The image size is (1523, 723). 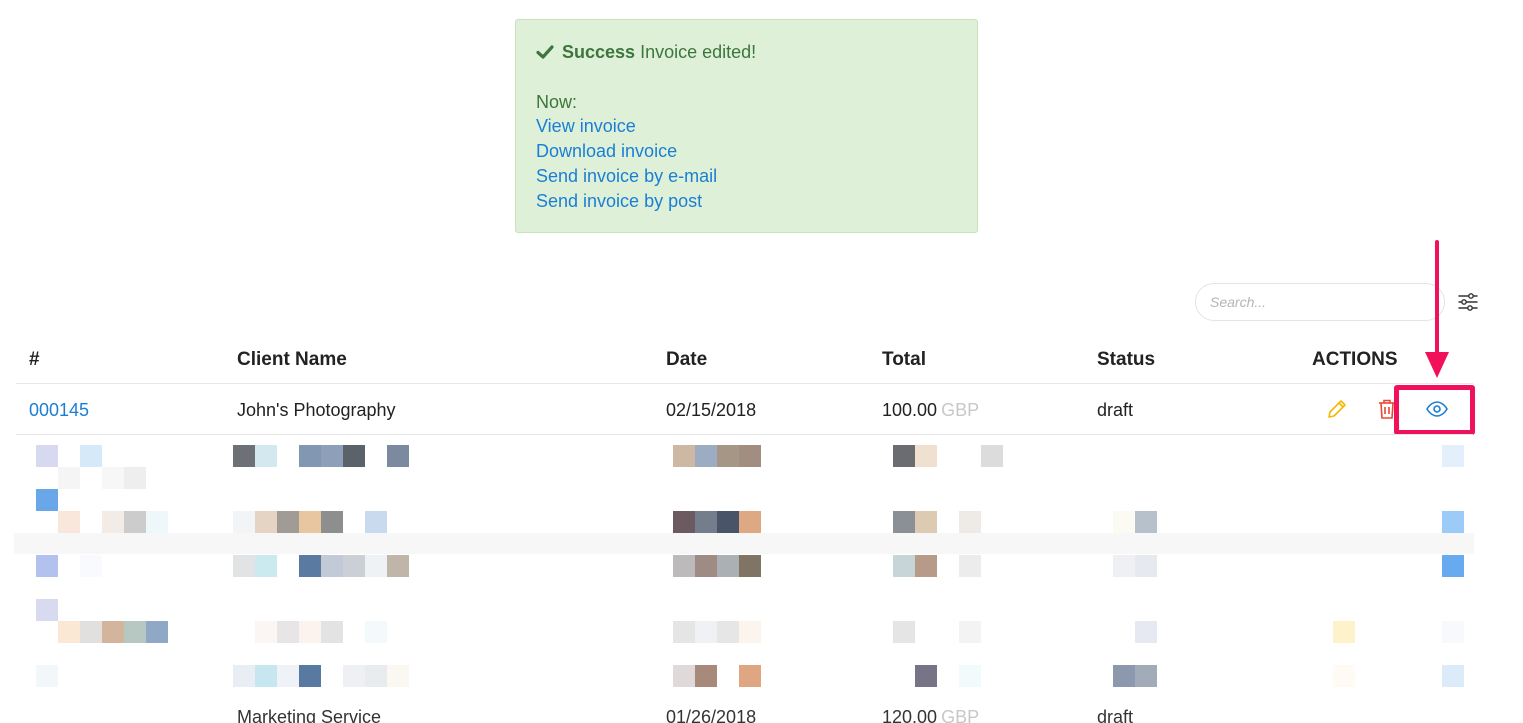 I want to click on total-amount: 100.00, so click(x=910, y=410).